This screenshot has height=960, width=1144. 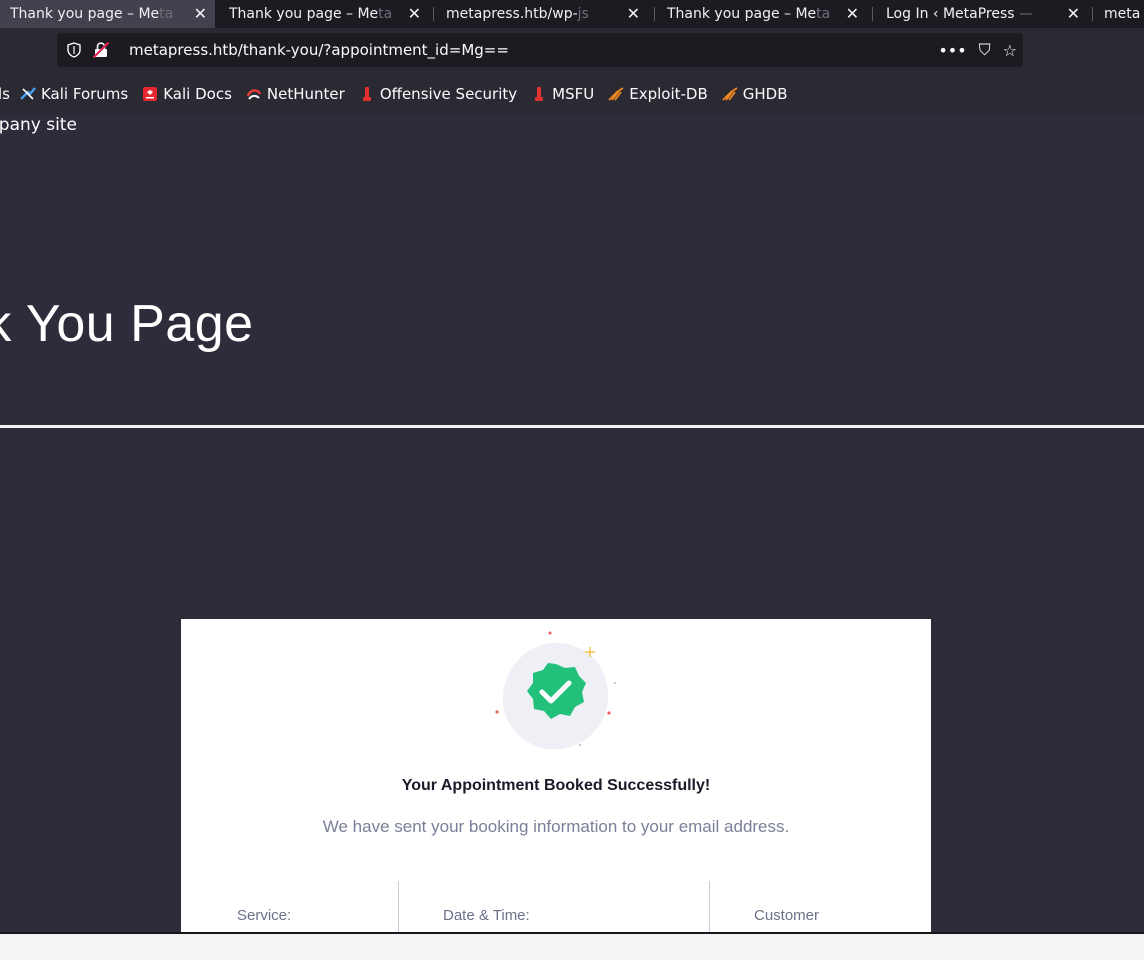 I want to click on success-heading: Your Appointment Booked Successfully!, so click(x=556, y=785).